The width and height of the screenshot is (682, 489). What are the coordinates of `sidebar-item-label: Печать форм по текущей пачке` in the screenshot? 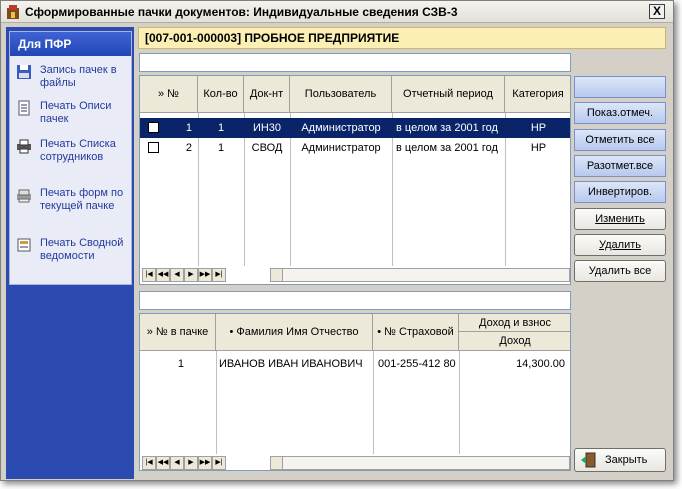 It's located at (82, 199).